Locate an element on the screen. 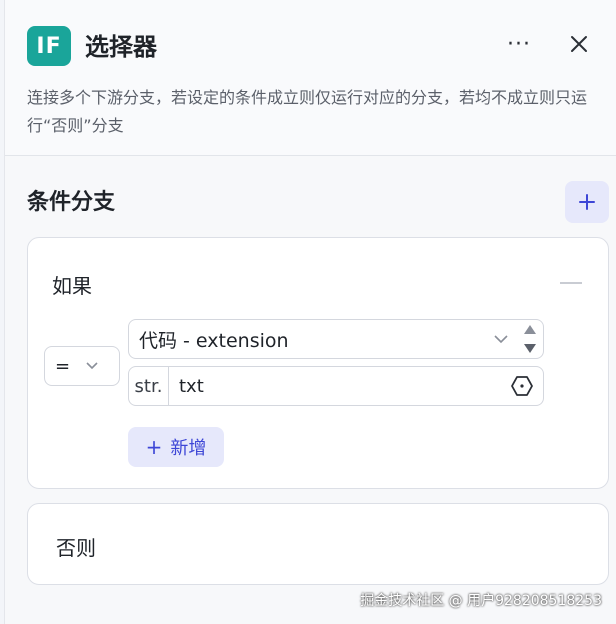 Image resolution: width=616 pixels, height=624 pixels. plus-icon is located at coordinates (587, 202).